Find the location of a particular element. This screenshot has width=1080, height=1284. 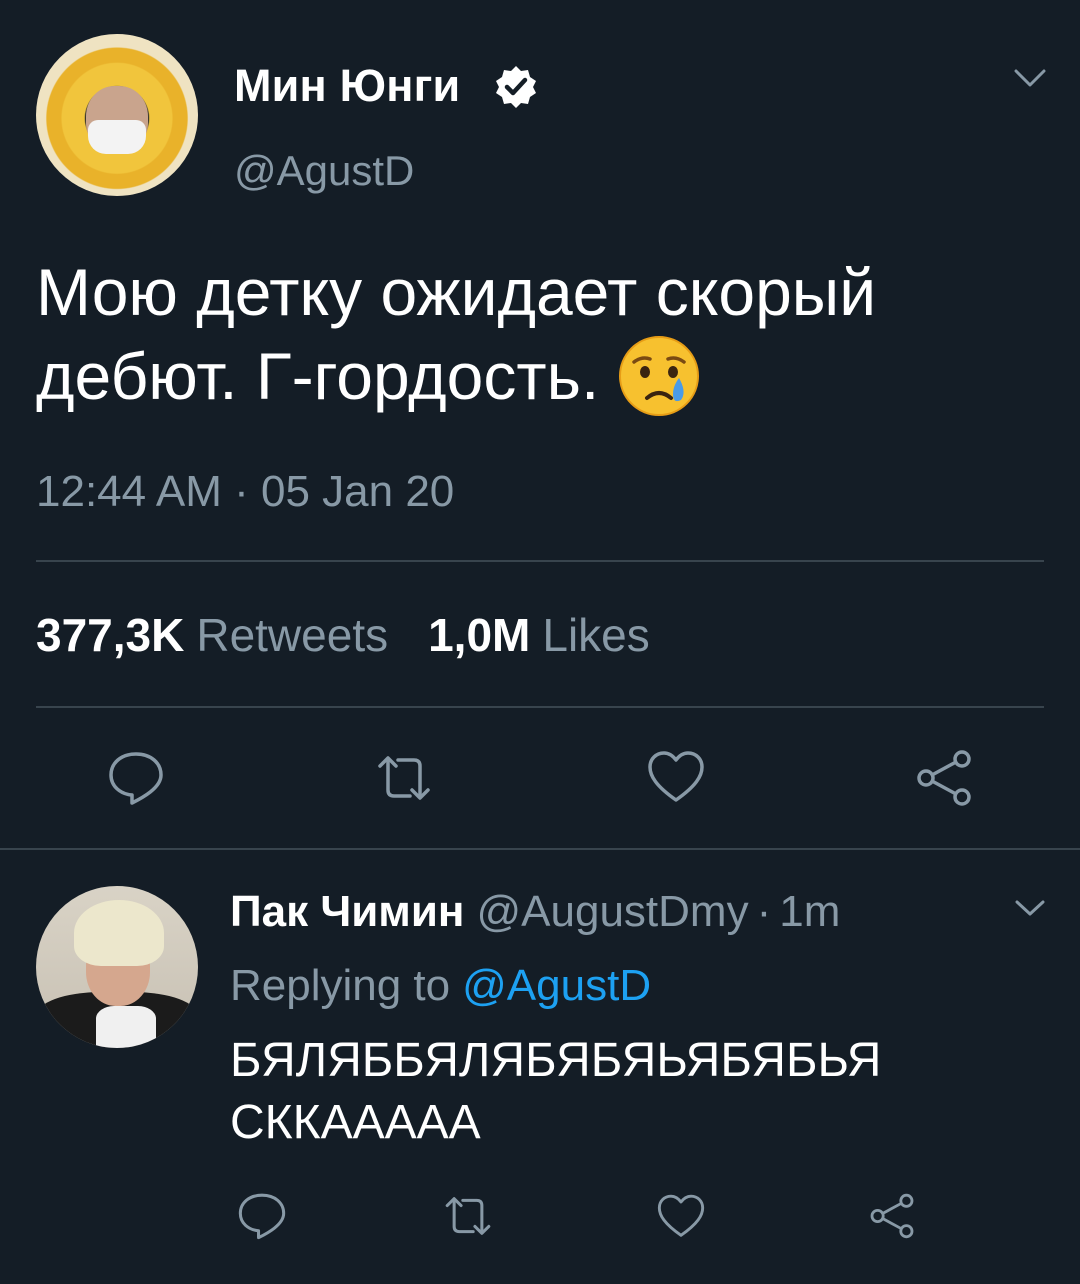

tweet-stats: 377,3K Retweets 1,0M Likes is located at coordinates (363, 635).